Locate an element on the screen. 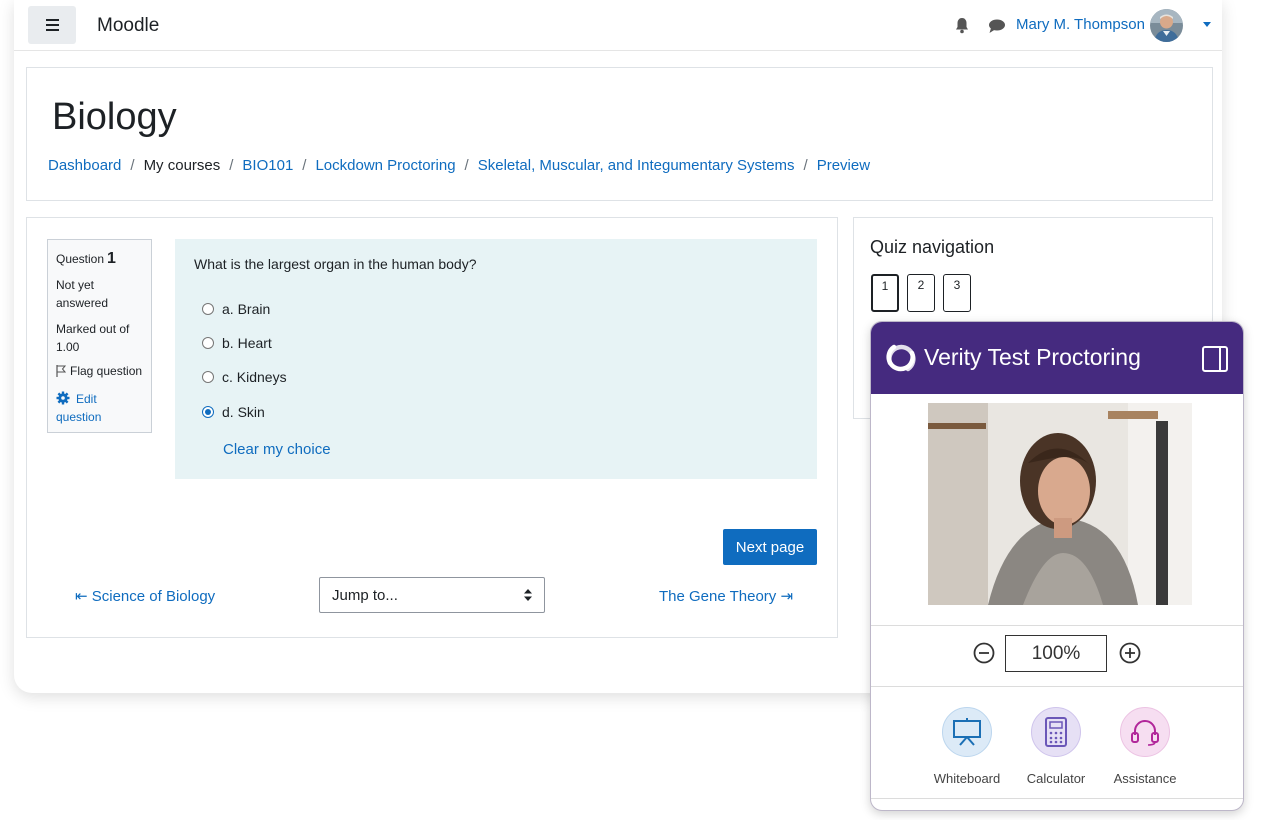 The height and width of the screenshot is (820, 1277). gear-icon is located at coordinates (63, 398).